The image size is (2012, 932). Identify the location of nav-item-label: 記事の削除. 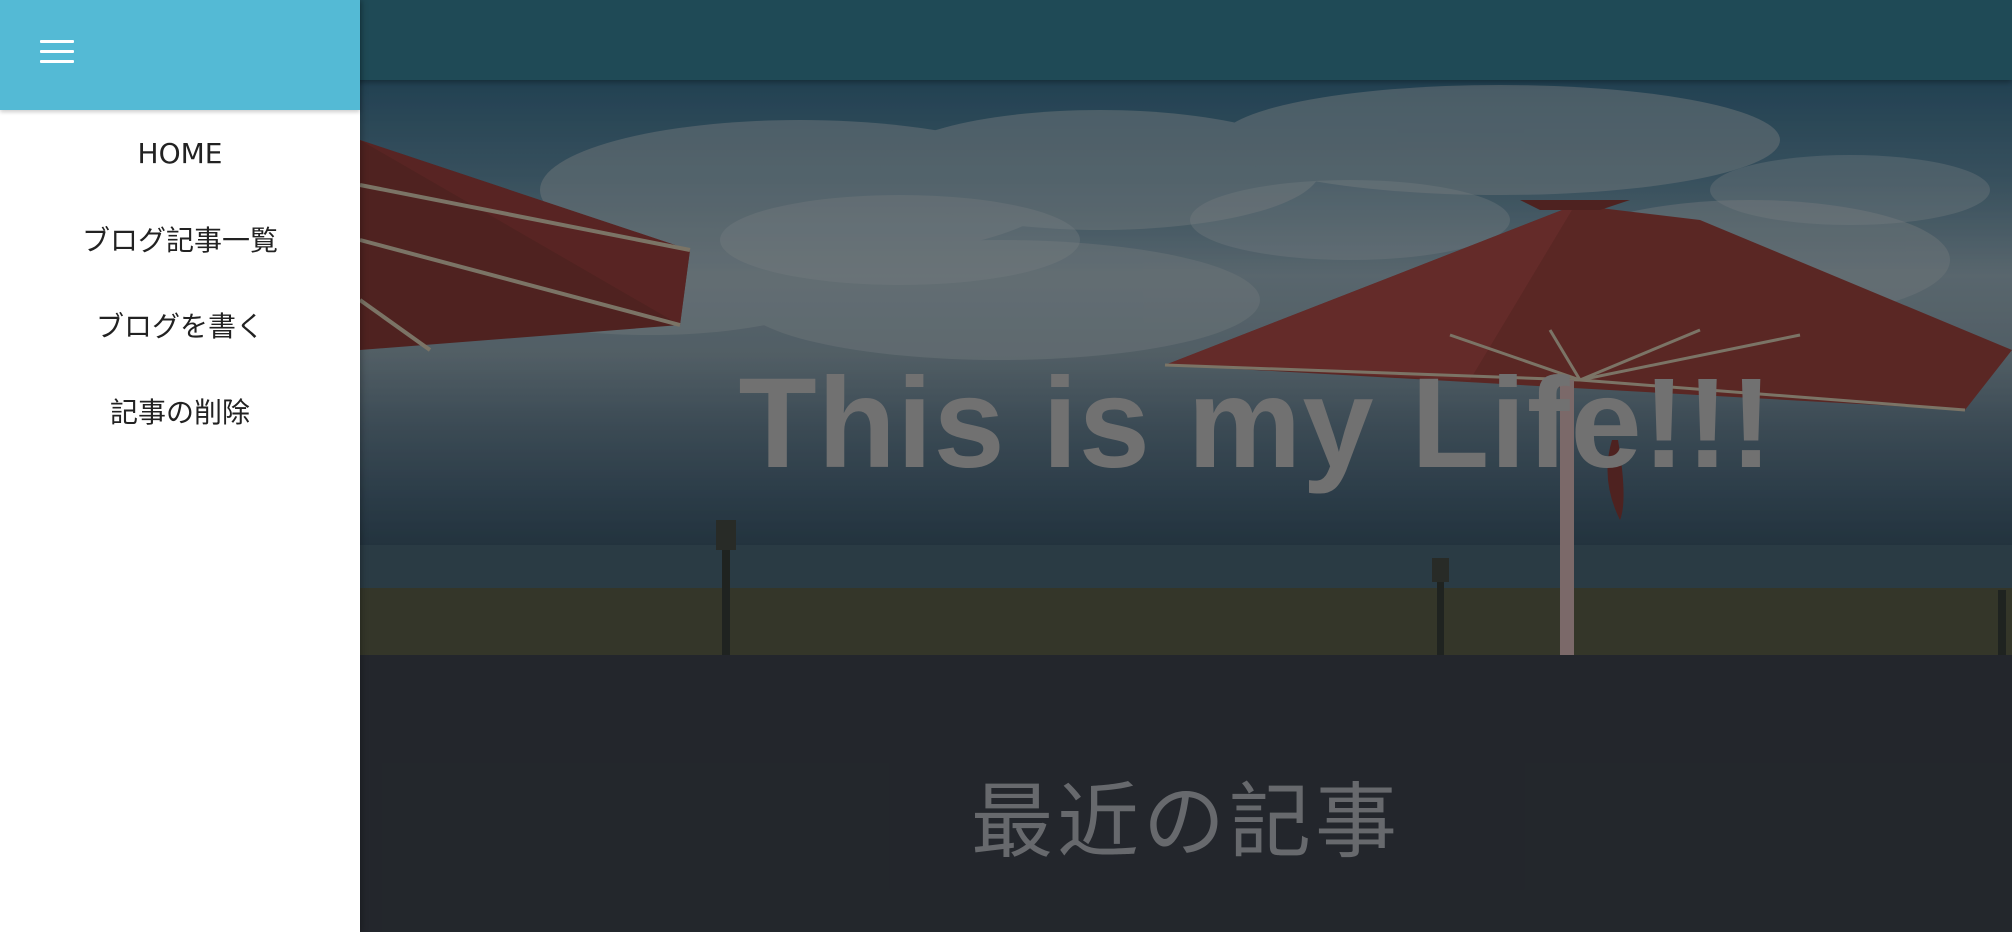
(179, 412).